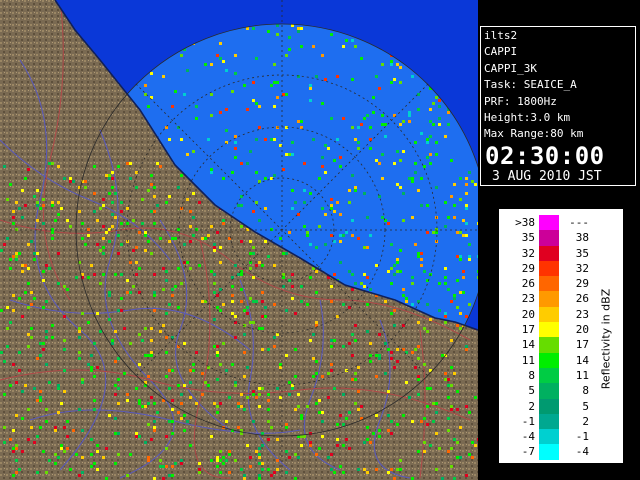 This screenshot has height=480, width=640. I want to click on legend-upper-bound: 29, so click(582, 284).